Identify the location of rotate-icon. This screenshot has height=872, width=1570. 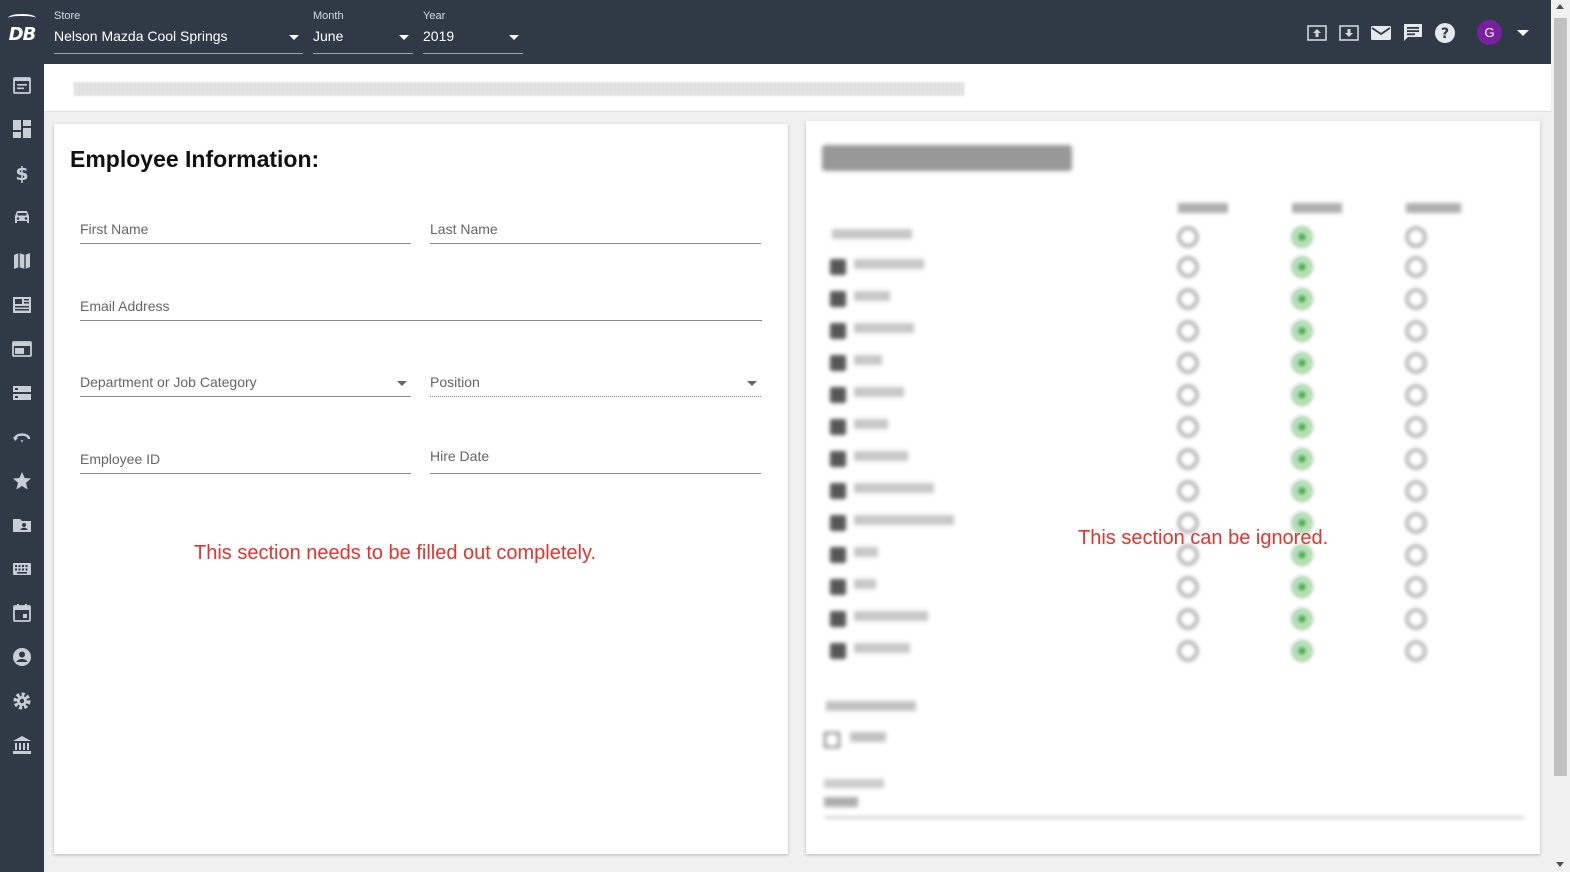
(22, 437).